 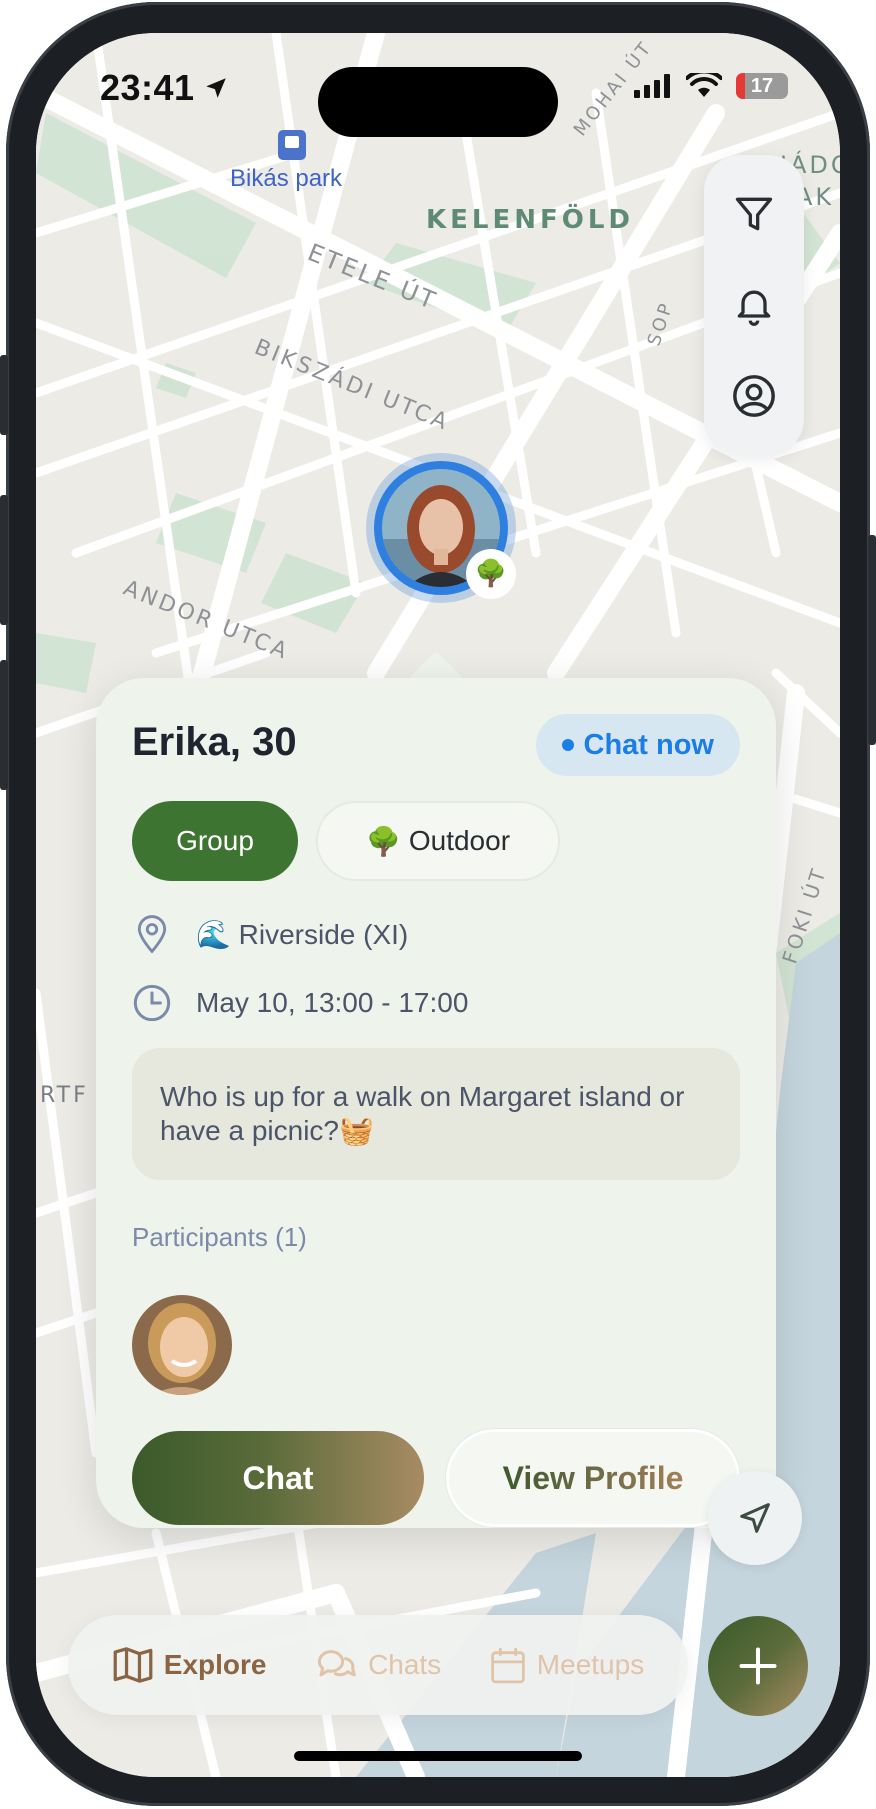 I want to click on home-indicator, so click(x=438, y=1756).